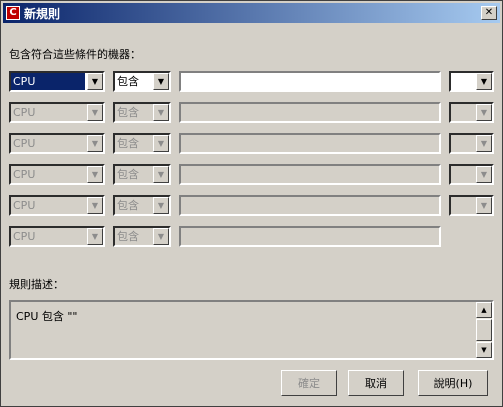 This screenshot has width=503, height=407. I want to click on field-combo-2: CPU ▼, so click(57, 112).